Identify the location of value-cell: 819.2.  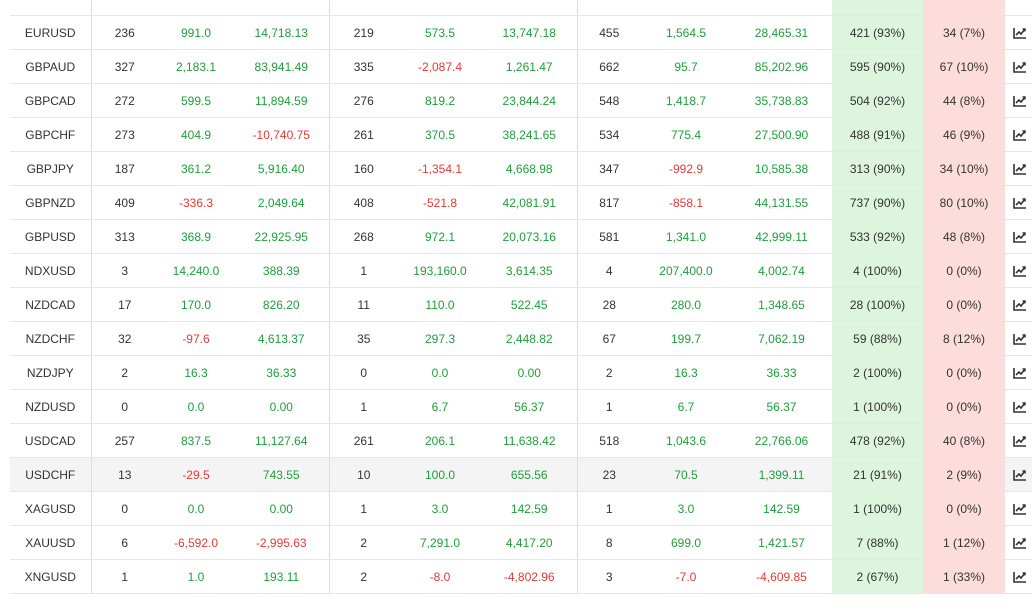
(440, 100).